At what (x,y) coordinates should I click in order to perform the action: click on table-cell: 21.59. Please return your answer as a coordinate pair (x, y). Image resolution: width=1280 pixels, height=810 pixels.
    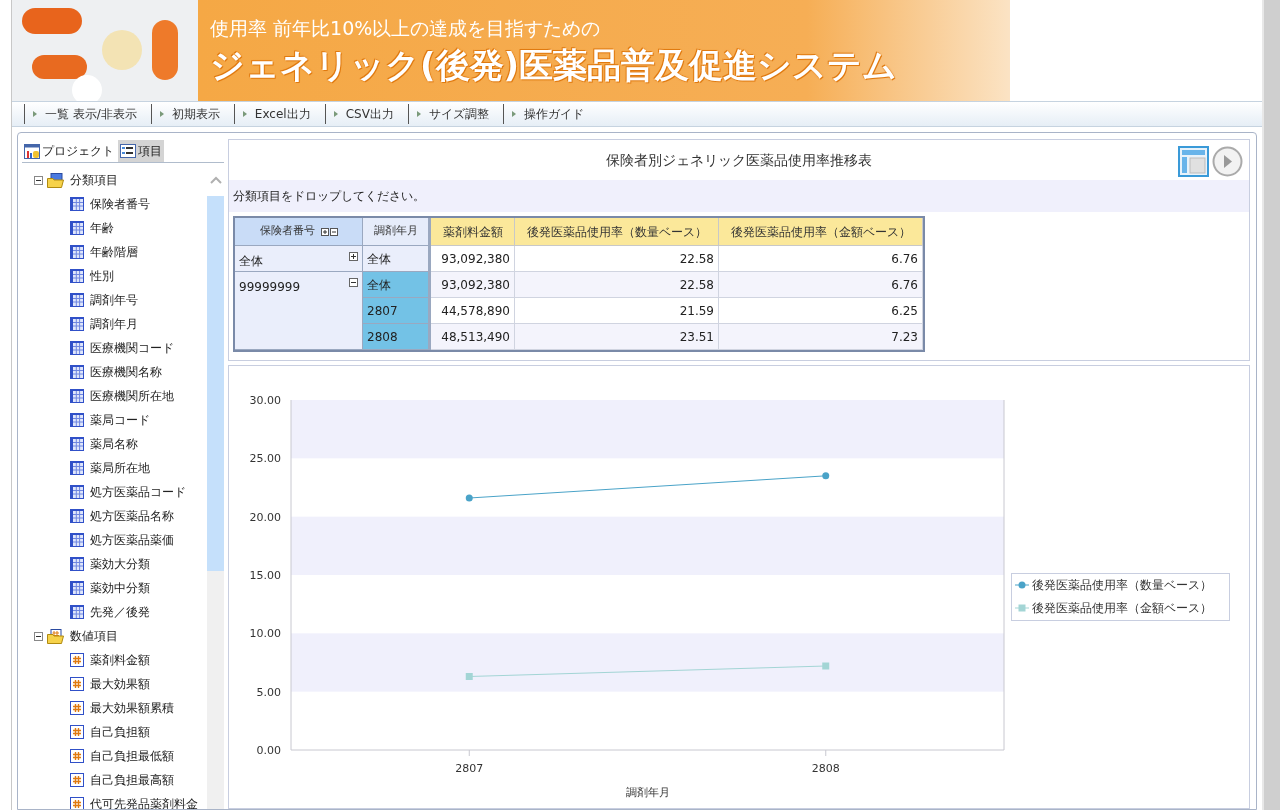
    Looking at the image, I should click on (617, 311).